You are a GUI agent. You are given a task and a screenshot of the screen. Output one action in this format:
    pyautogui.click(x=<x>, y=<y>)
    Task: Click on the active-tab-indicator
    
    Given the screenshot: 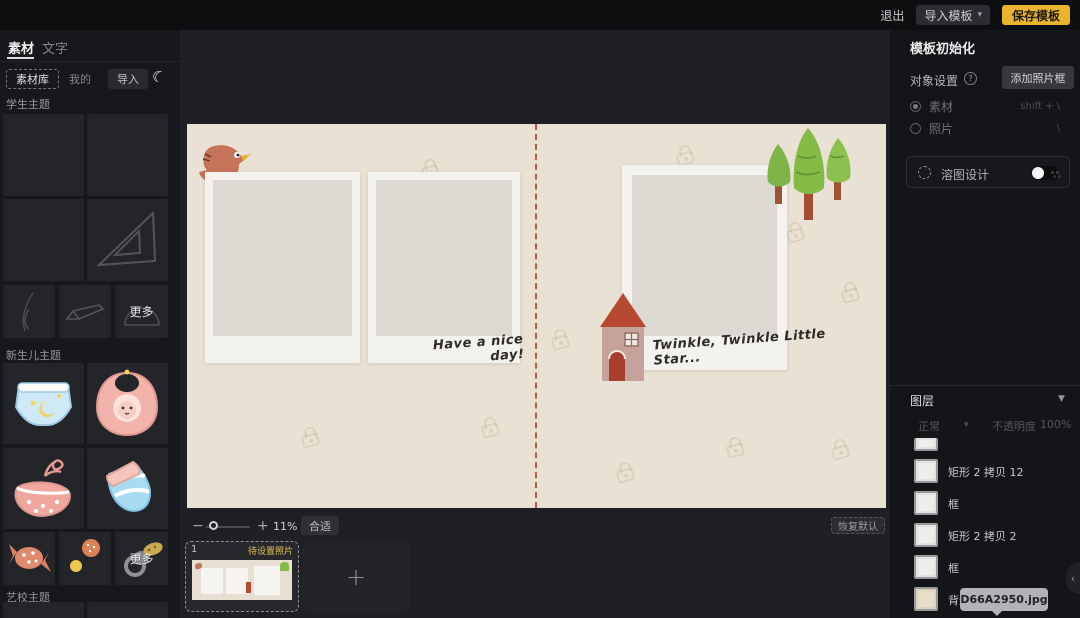 What is the action you would take?
    pyautogui.click(x=20, y=58)
    